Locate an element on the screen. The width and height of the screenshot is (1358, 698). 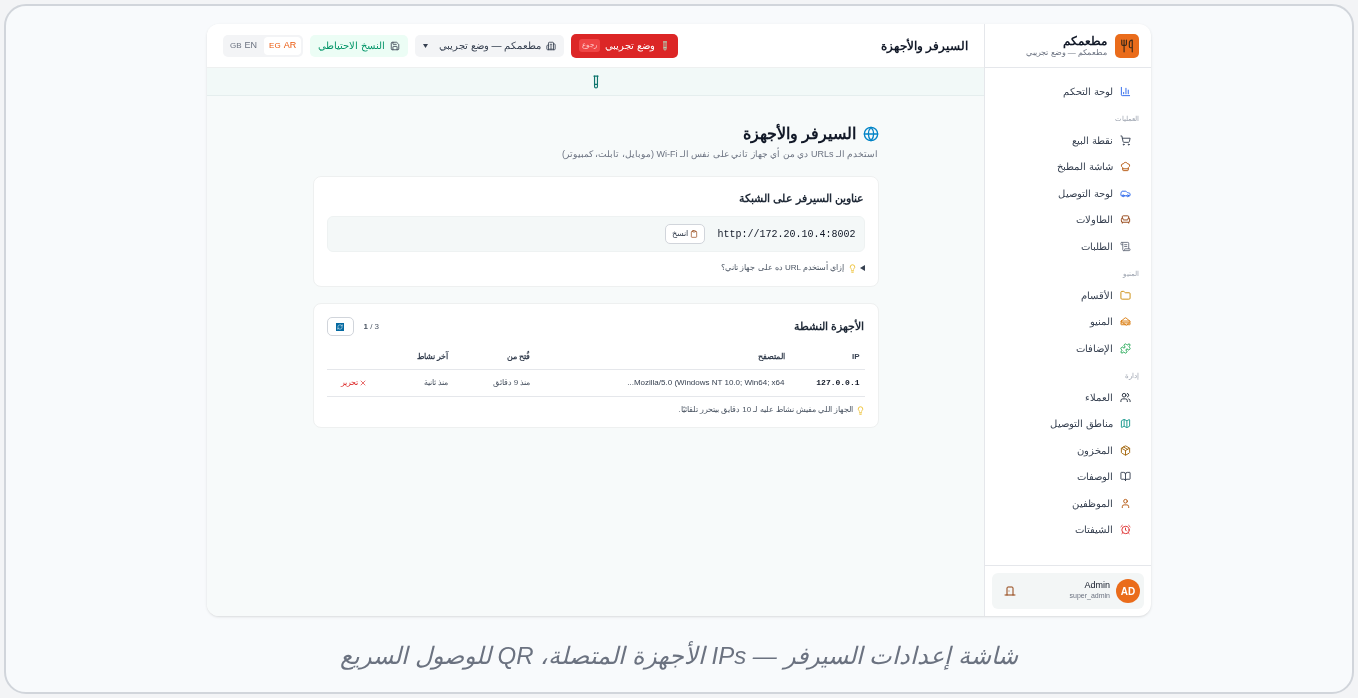
release-button: تحرير is located at coordinates (353, 383).